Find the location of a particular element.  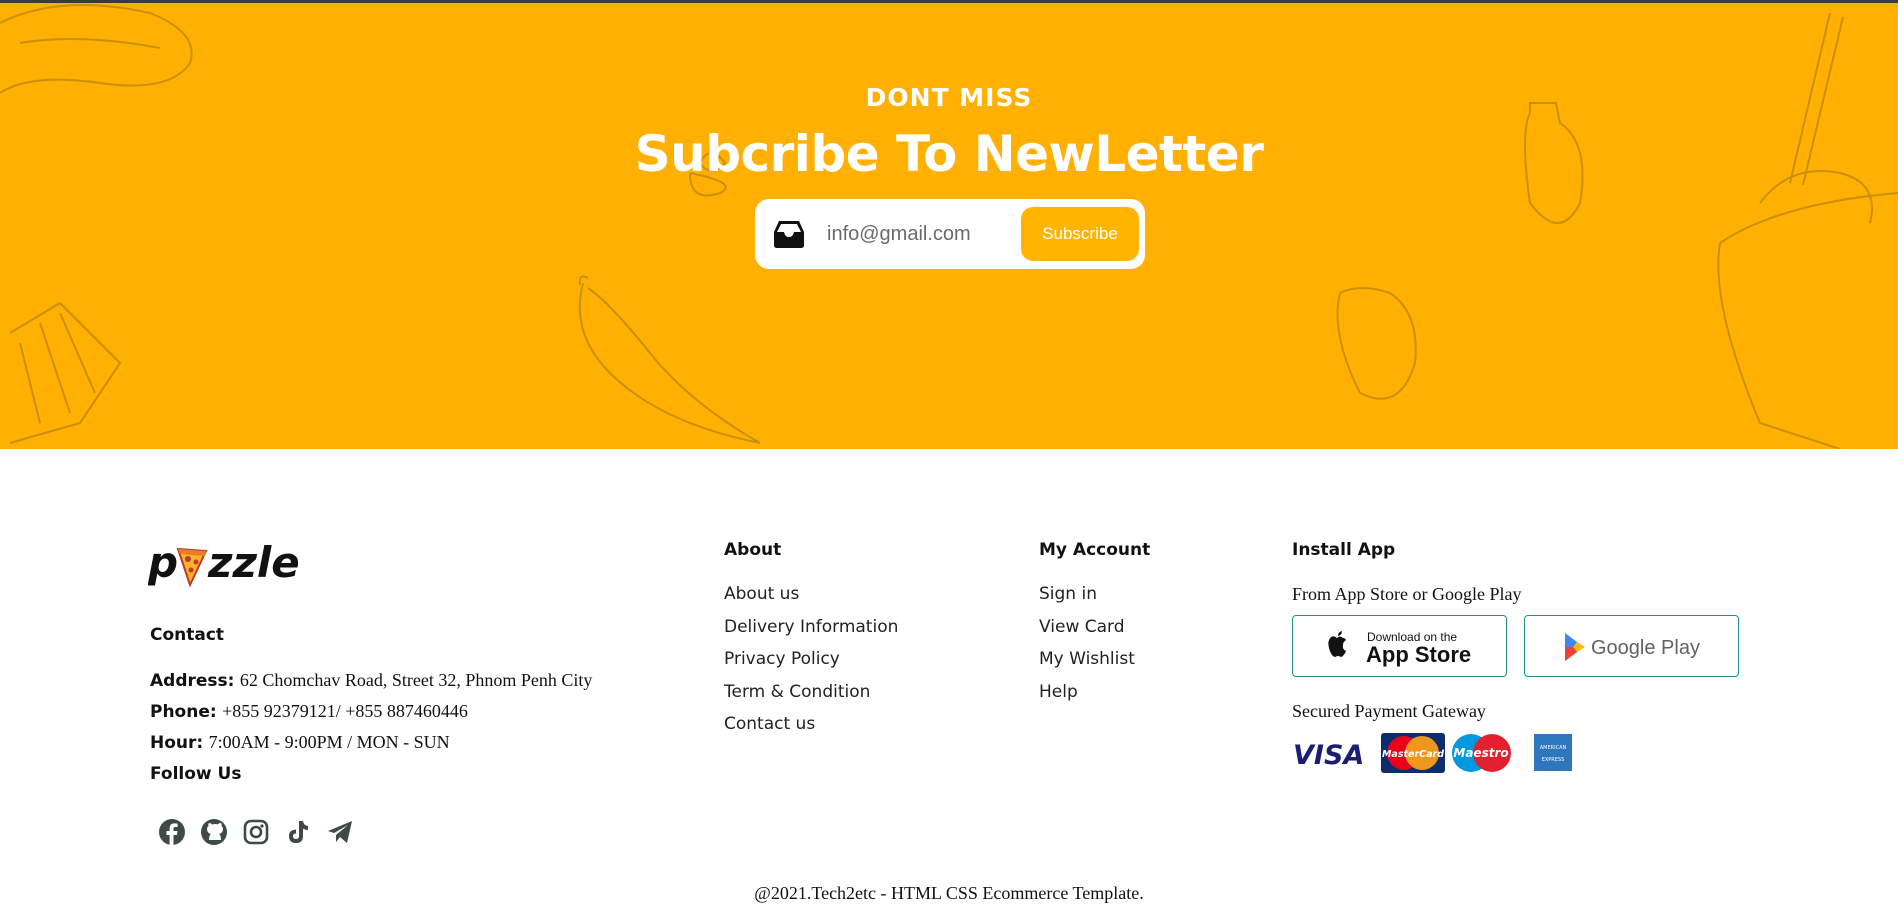

link-view-card: View Card is located at coordinates (1087, 627).